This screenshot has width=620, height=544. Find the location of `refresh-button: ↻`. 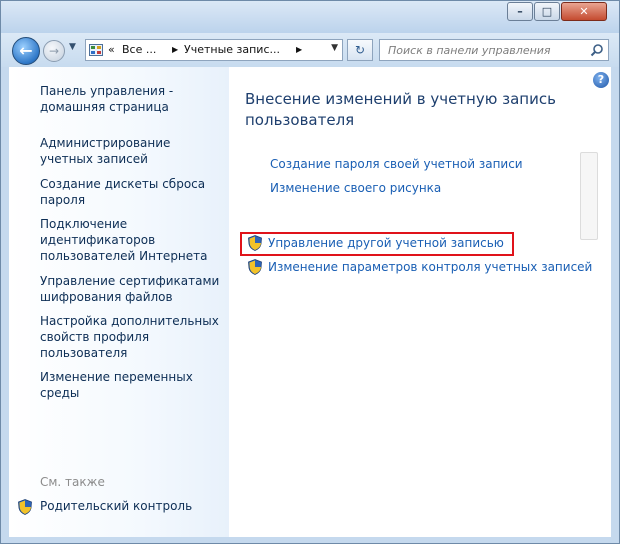

refresh-button: ↻ is located at coordinates (360, 50).